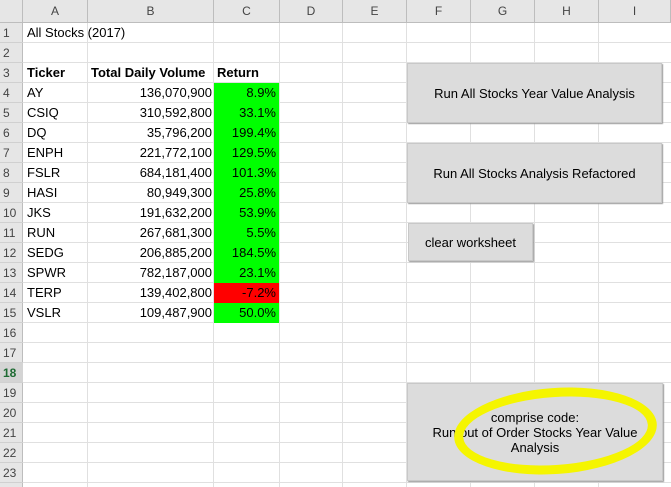 The image size is (671, 487). What do you see at coordinates (503, 11) in the screenshot?
I see `column-header-g: G` at bounding box center [503, 11].